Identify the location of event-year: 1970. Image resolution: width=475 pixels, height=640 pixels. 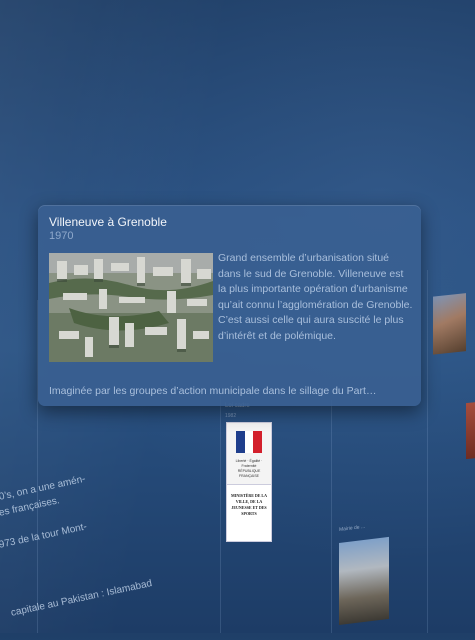
(61, 236).